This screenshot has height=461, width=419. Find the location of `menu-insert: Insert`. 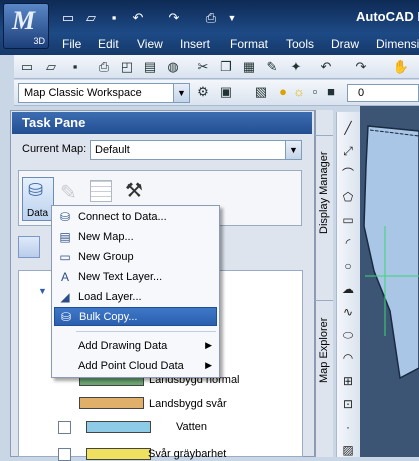

menu-insert: Insert is located at coordinates (195, 44).